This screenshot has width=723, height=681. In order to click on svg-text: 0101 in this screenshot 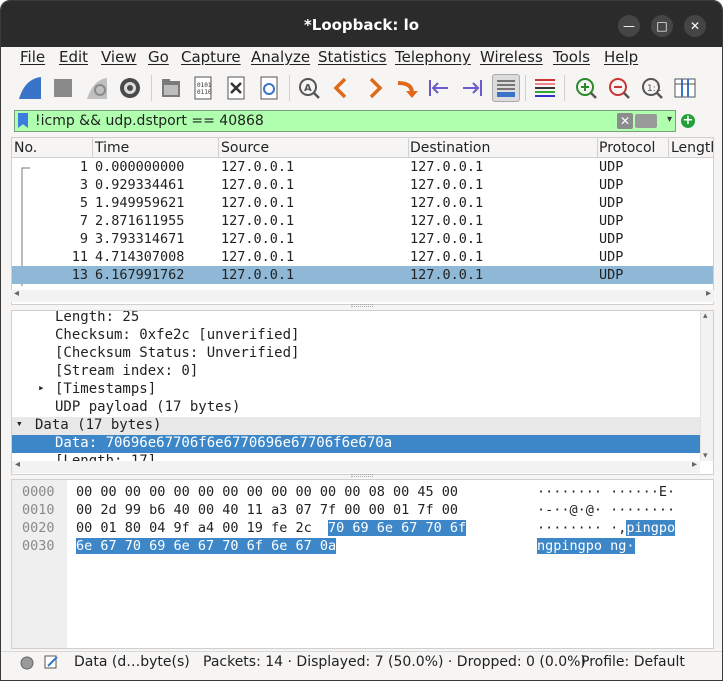, I will do `click(204, 85)`.